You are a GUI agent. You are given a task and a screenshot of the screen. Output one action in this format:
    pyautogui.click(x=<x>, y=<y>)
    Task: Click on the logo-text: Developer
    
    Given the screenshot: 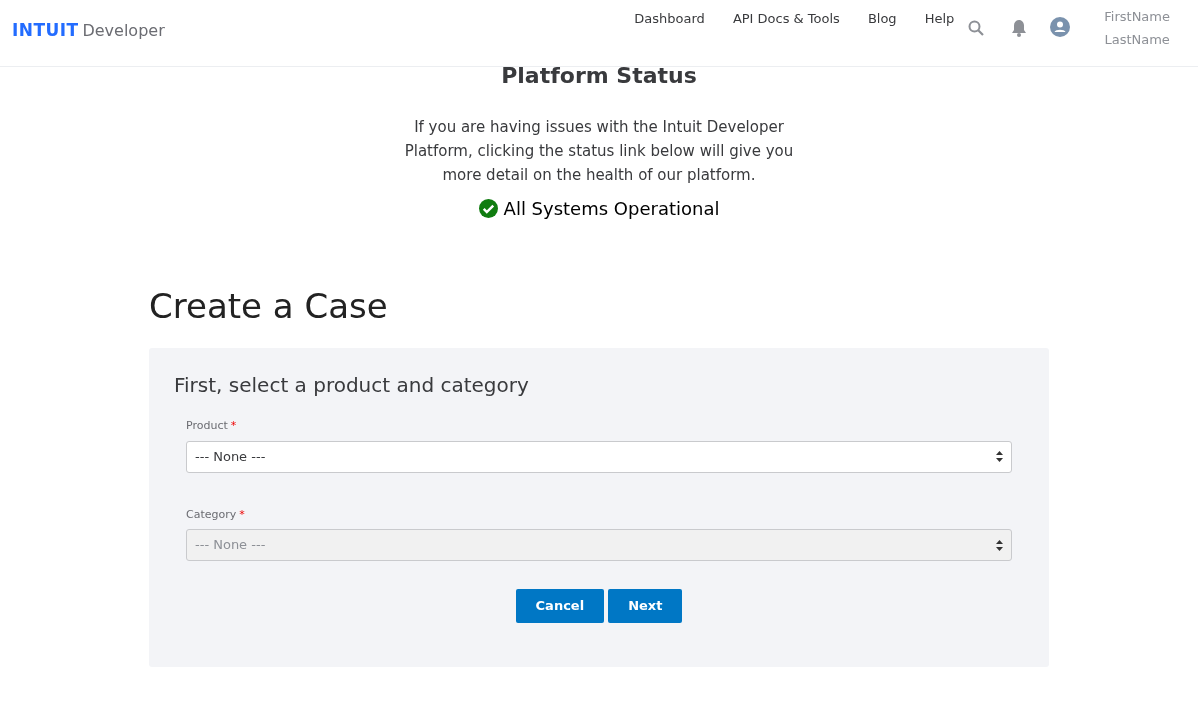 What is the action you would take?
    pyautogui.click(x=123, y=31)
    